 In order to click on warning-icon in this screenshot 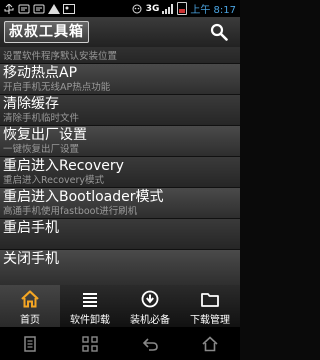, I will do `click(54, 8)`.